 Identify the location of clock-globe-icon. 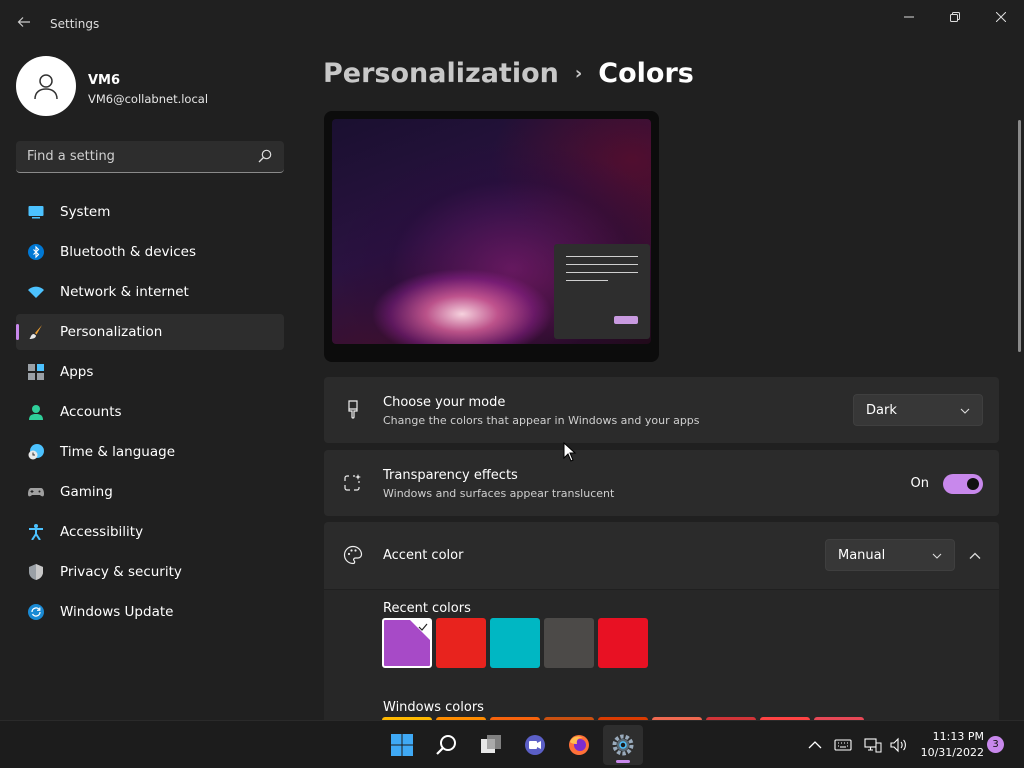
(36, 452).